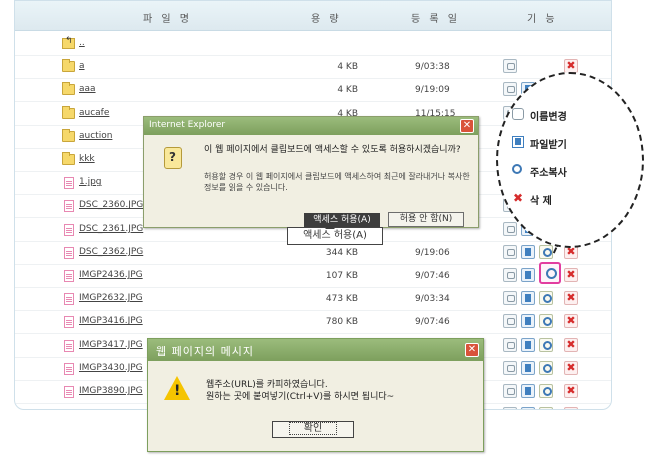 This screenshot has width=652, height=456. What do you see at coordinates (82, 43) in the screenshot?
I see `file-name-link: ..` at bounding box center [82, 43].